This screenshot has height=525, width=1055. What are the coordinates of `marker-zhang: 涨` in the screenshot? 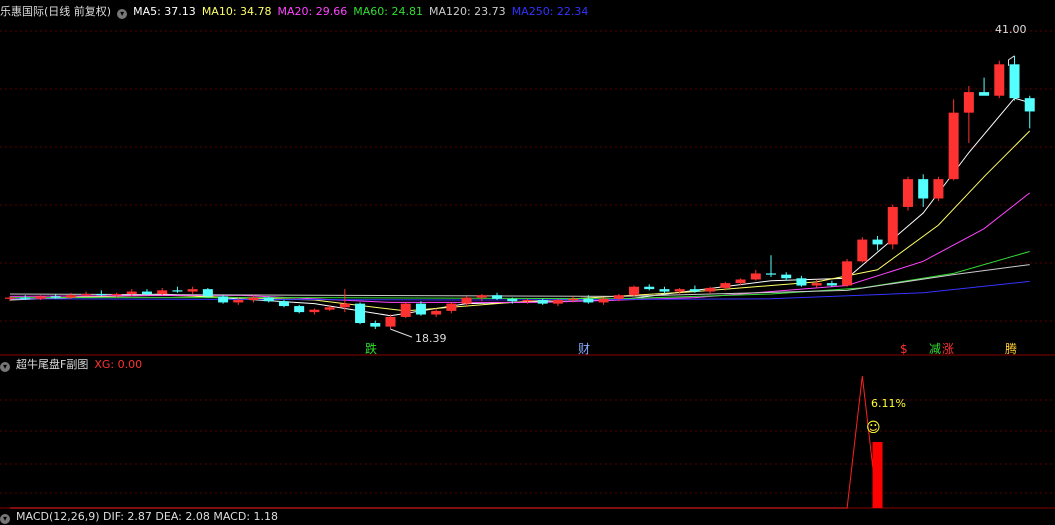 It's located at (948, 348).